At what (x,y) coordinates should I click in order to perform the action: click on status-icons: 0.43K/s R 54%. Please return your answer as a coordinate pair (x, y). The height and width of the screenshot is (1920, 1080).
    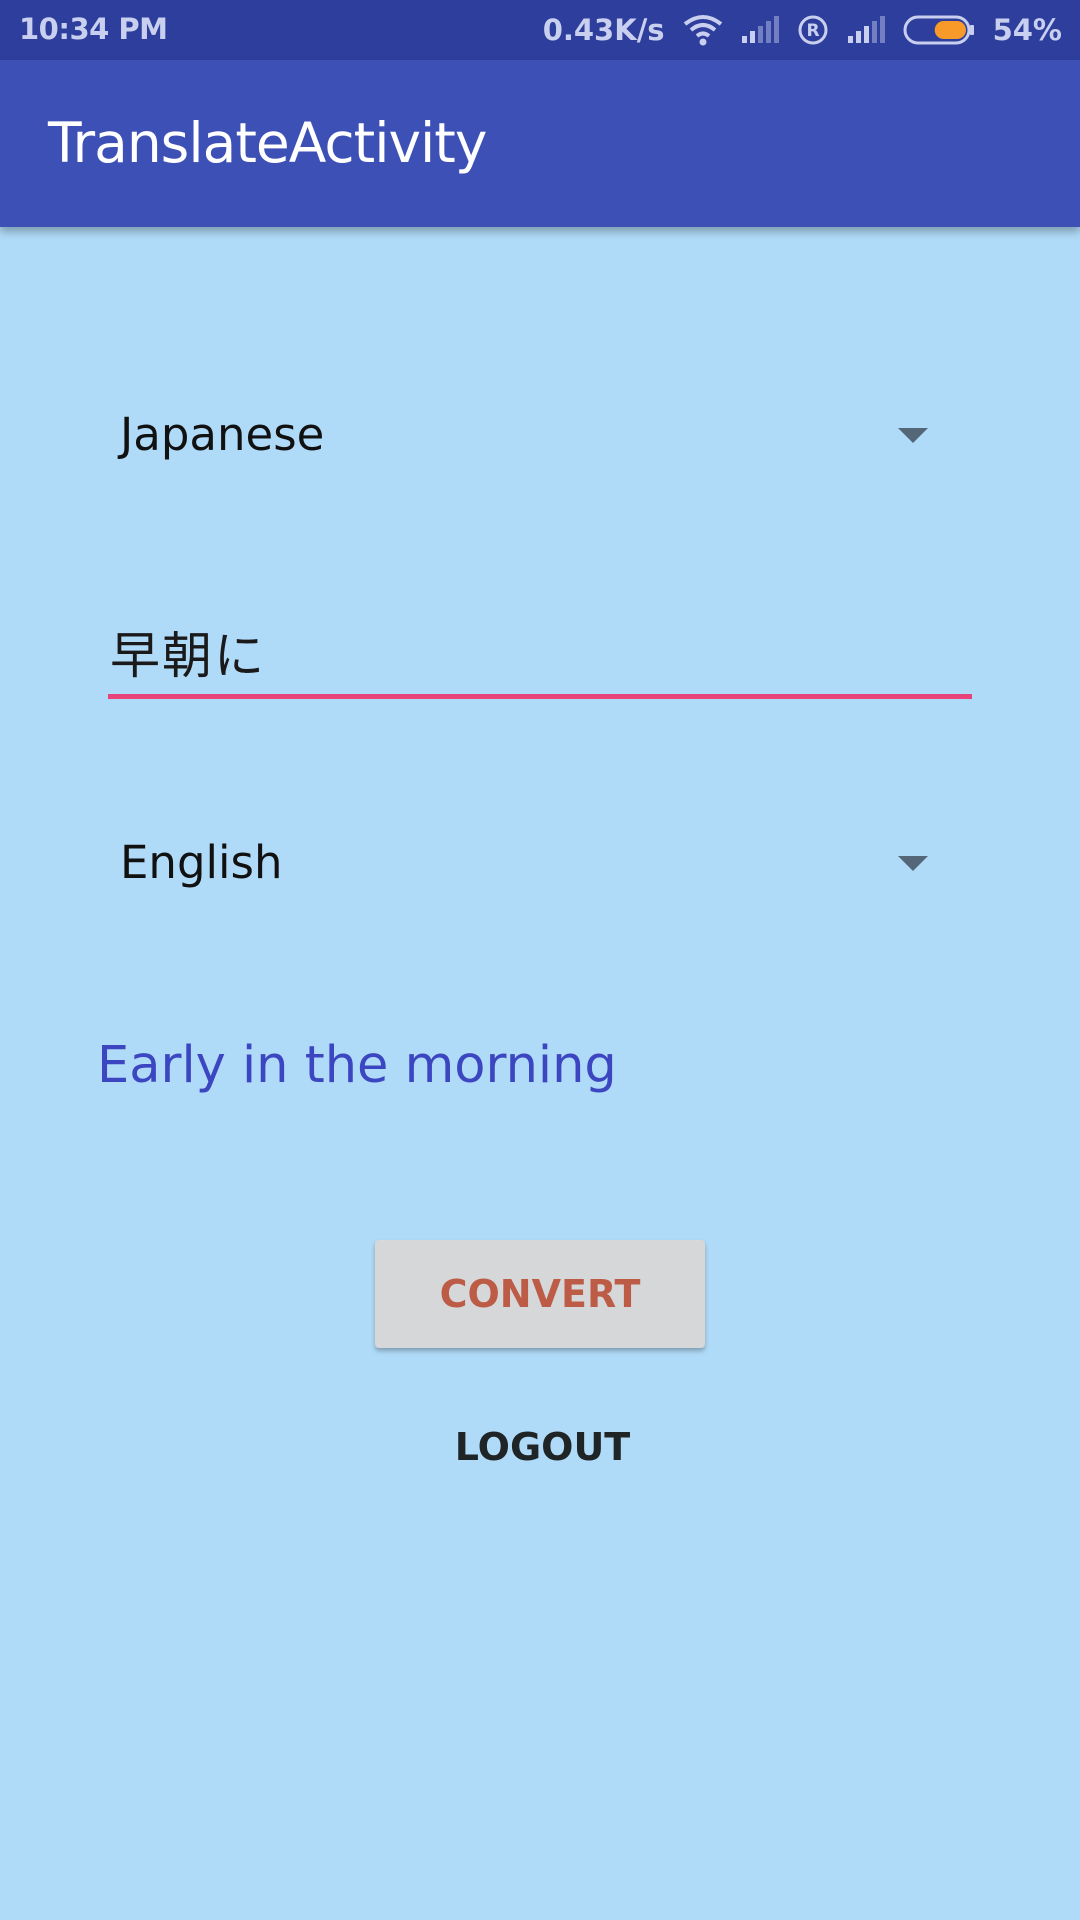
    Looking at the image, I should click on (802, 30).